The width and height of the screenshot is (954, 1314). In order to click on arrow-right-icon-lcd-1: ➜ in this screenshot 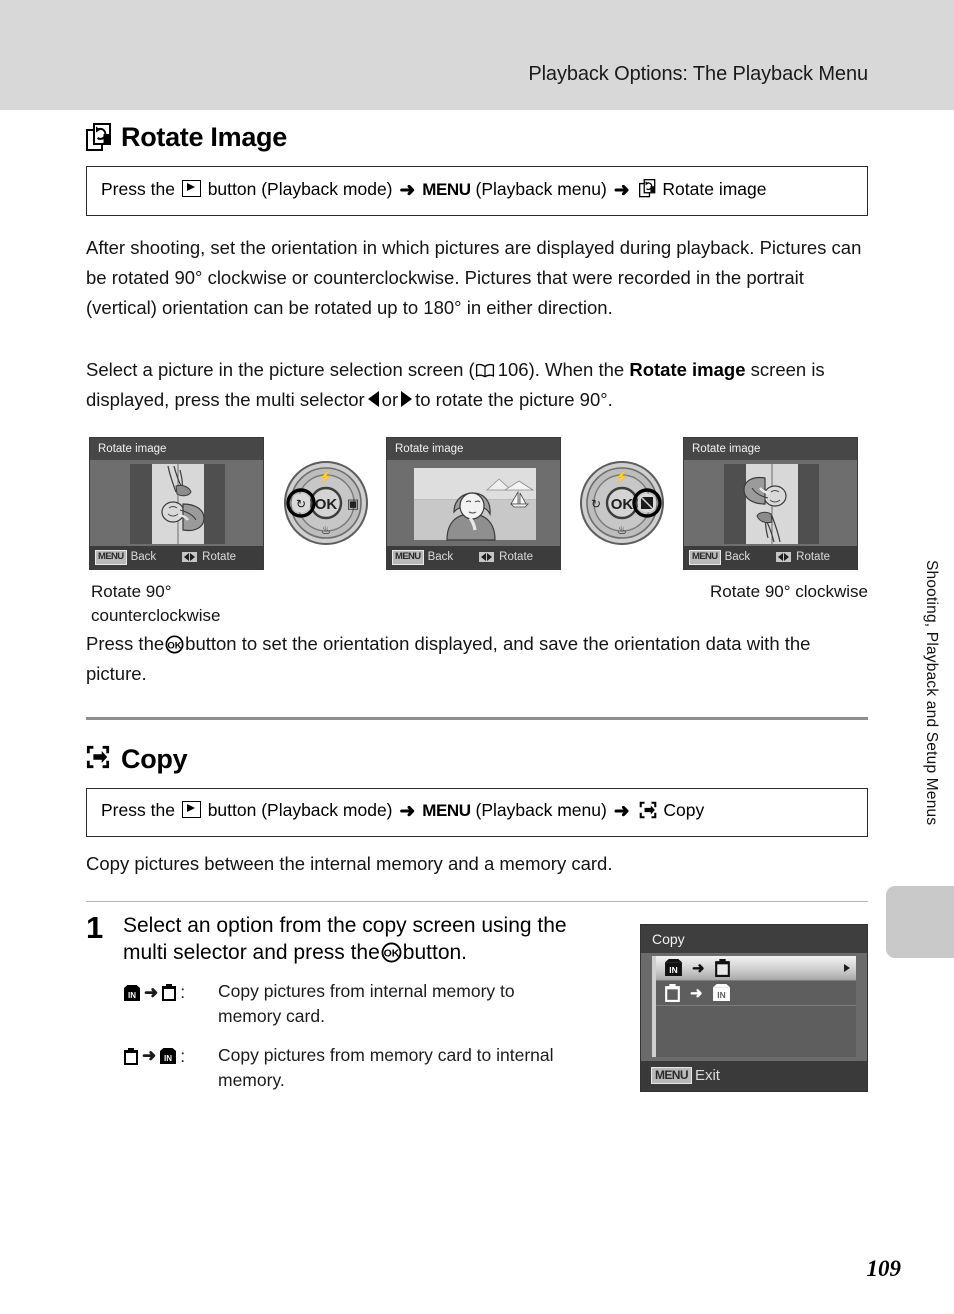, I will do `click(698, 968)`.